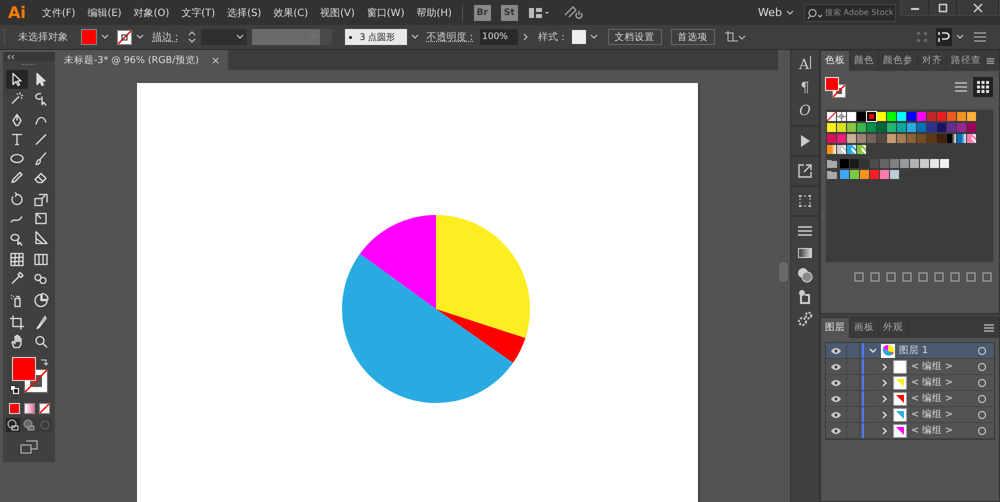 The image size is (1000, 502). I want to click on gears-icon, so click(805, 319).